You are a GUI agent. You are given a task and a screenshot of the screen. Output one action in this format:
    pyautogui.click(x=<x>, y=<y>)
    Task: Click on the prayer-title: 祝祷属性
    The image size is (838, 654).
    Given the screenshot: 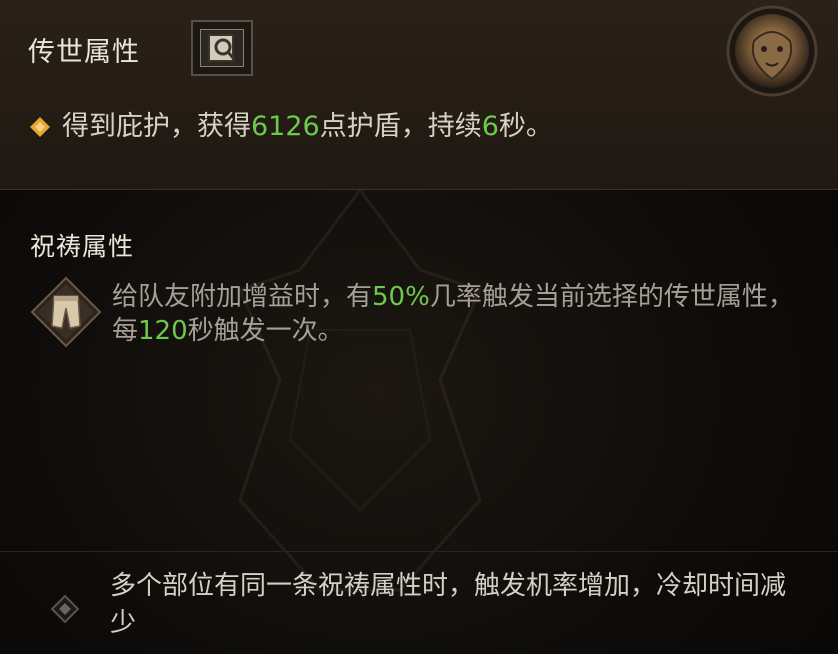 What is the action you would take?
    pyautogui.click(x=82, y=246)
    